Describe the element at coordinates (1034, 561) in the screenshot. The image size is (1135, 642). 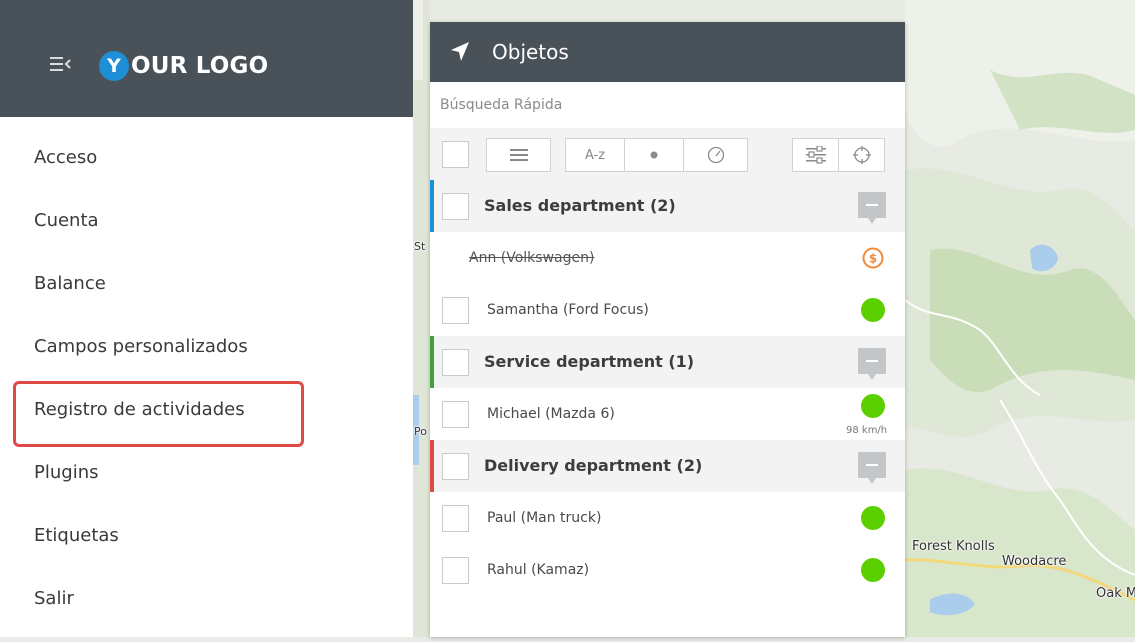
I see `map-label-woodacre: Woodacre` at that location.